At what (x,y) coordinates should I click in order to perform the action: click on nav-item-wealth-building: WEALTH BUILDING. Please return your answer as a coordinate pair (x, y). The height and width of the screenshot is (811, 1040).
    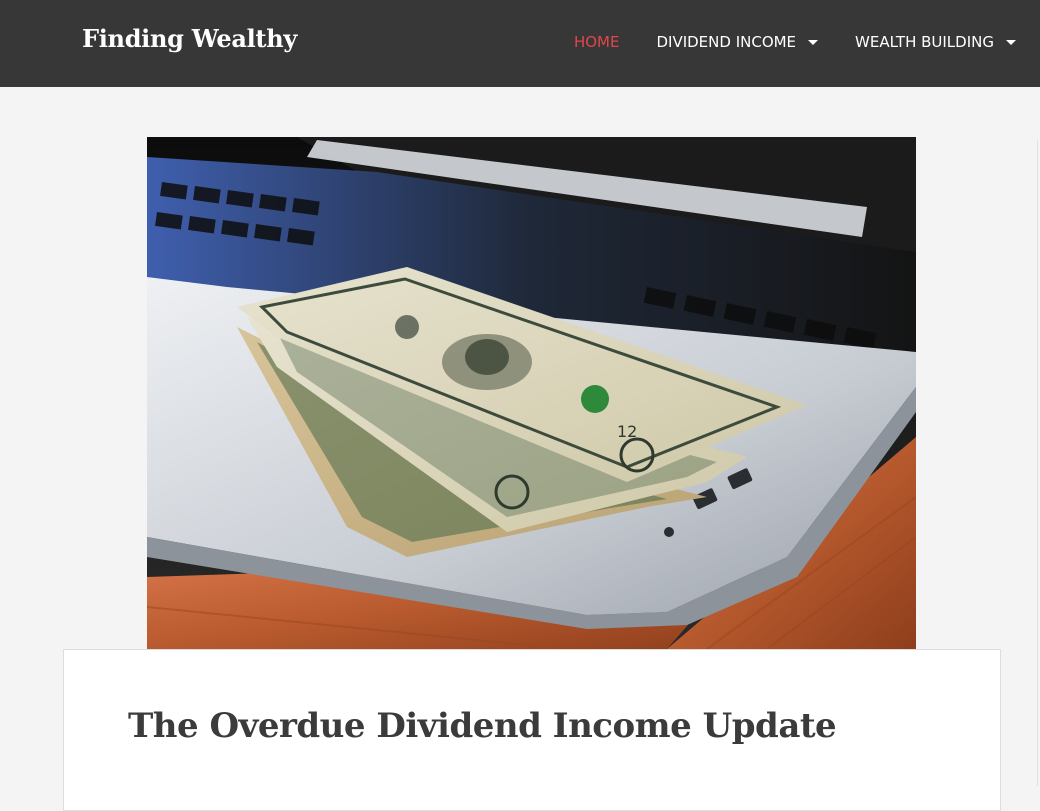
    Looking at the image, I should click on (935, 42).